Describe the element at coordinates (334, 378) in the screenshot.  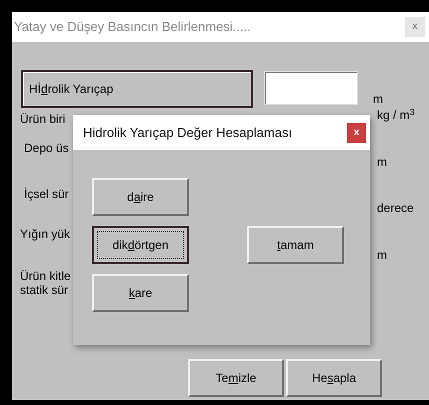
I see `calculate-button: Hesapla` at that location.